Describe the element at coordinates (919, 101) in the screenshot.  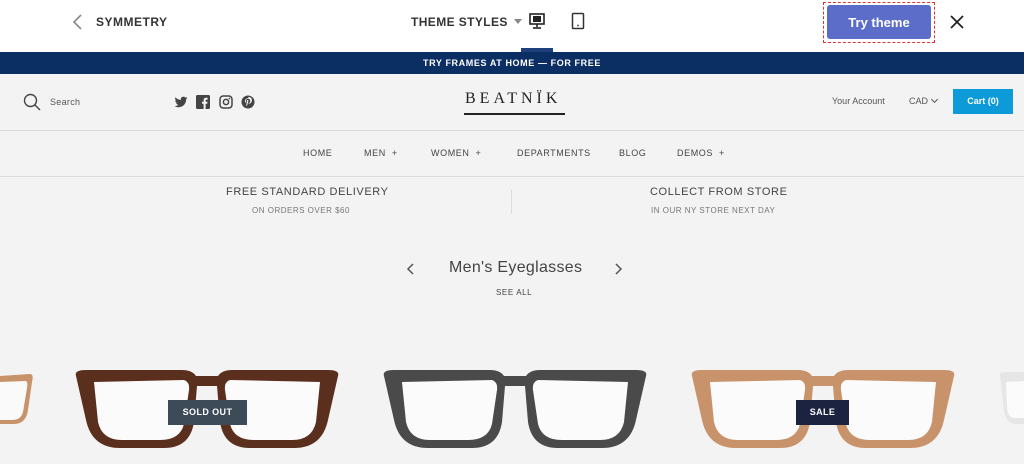
I see `currency-label: CAD` at that location.